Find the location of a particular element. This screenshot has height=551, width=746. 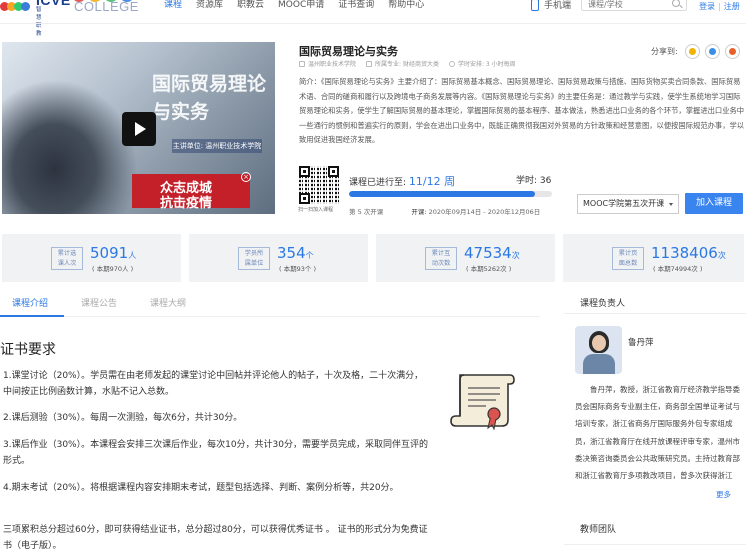

stat-tag: 学员所 属单位 is located at coordinates (254, 258).